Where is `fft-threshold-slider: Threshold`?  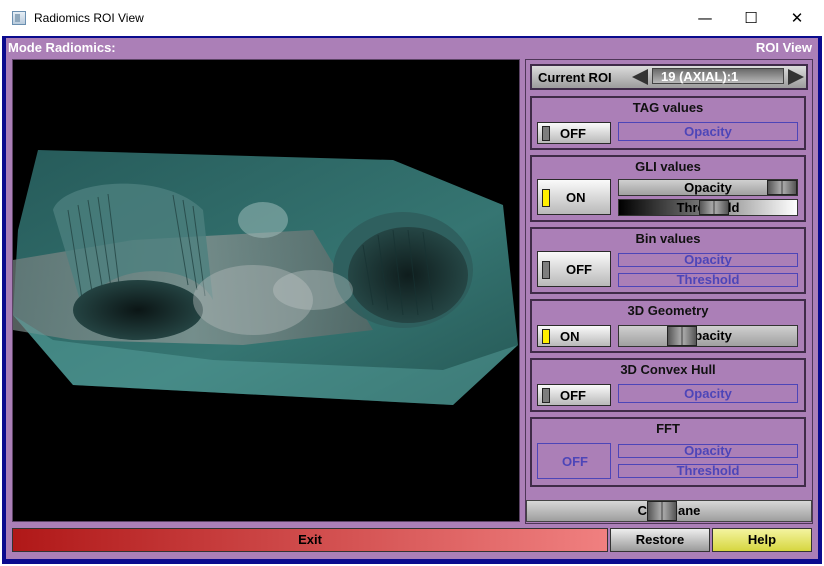 fft-threshold-slider: Threshold is located at coordinates (708, 471).